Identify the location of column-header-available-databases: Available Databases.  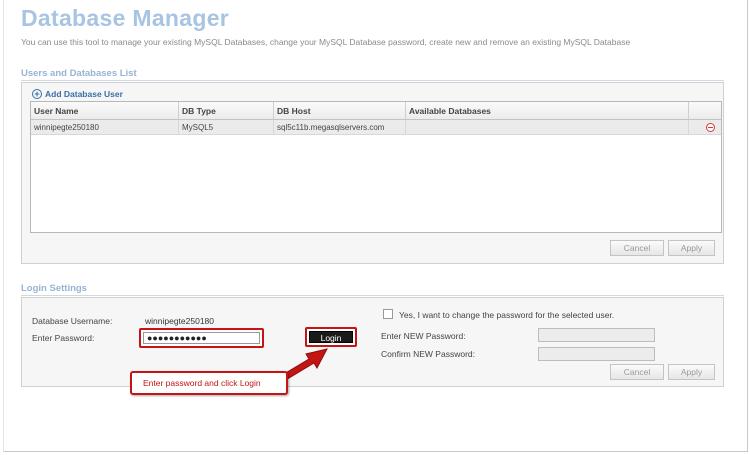
(547, 110).